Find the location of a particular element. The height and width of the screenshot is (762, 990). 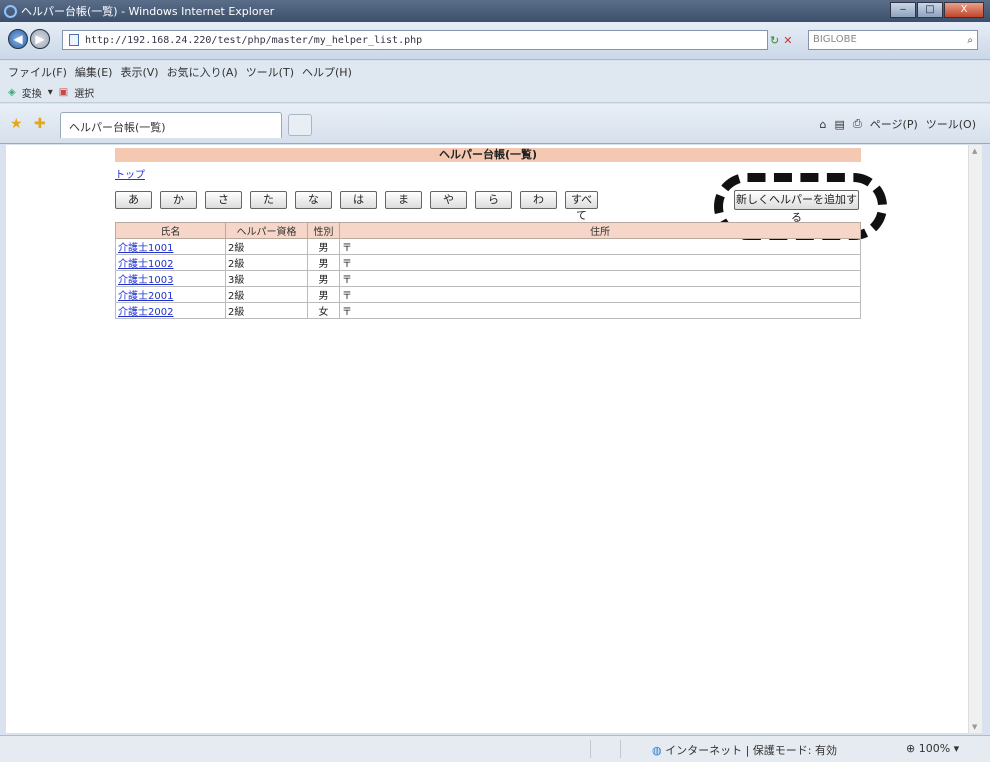

tab-current: ヘルパー台帳(一覧) is located at coordinates (171, 125).